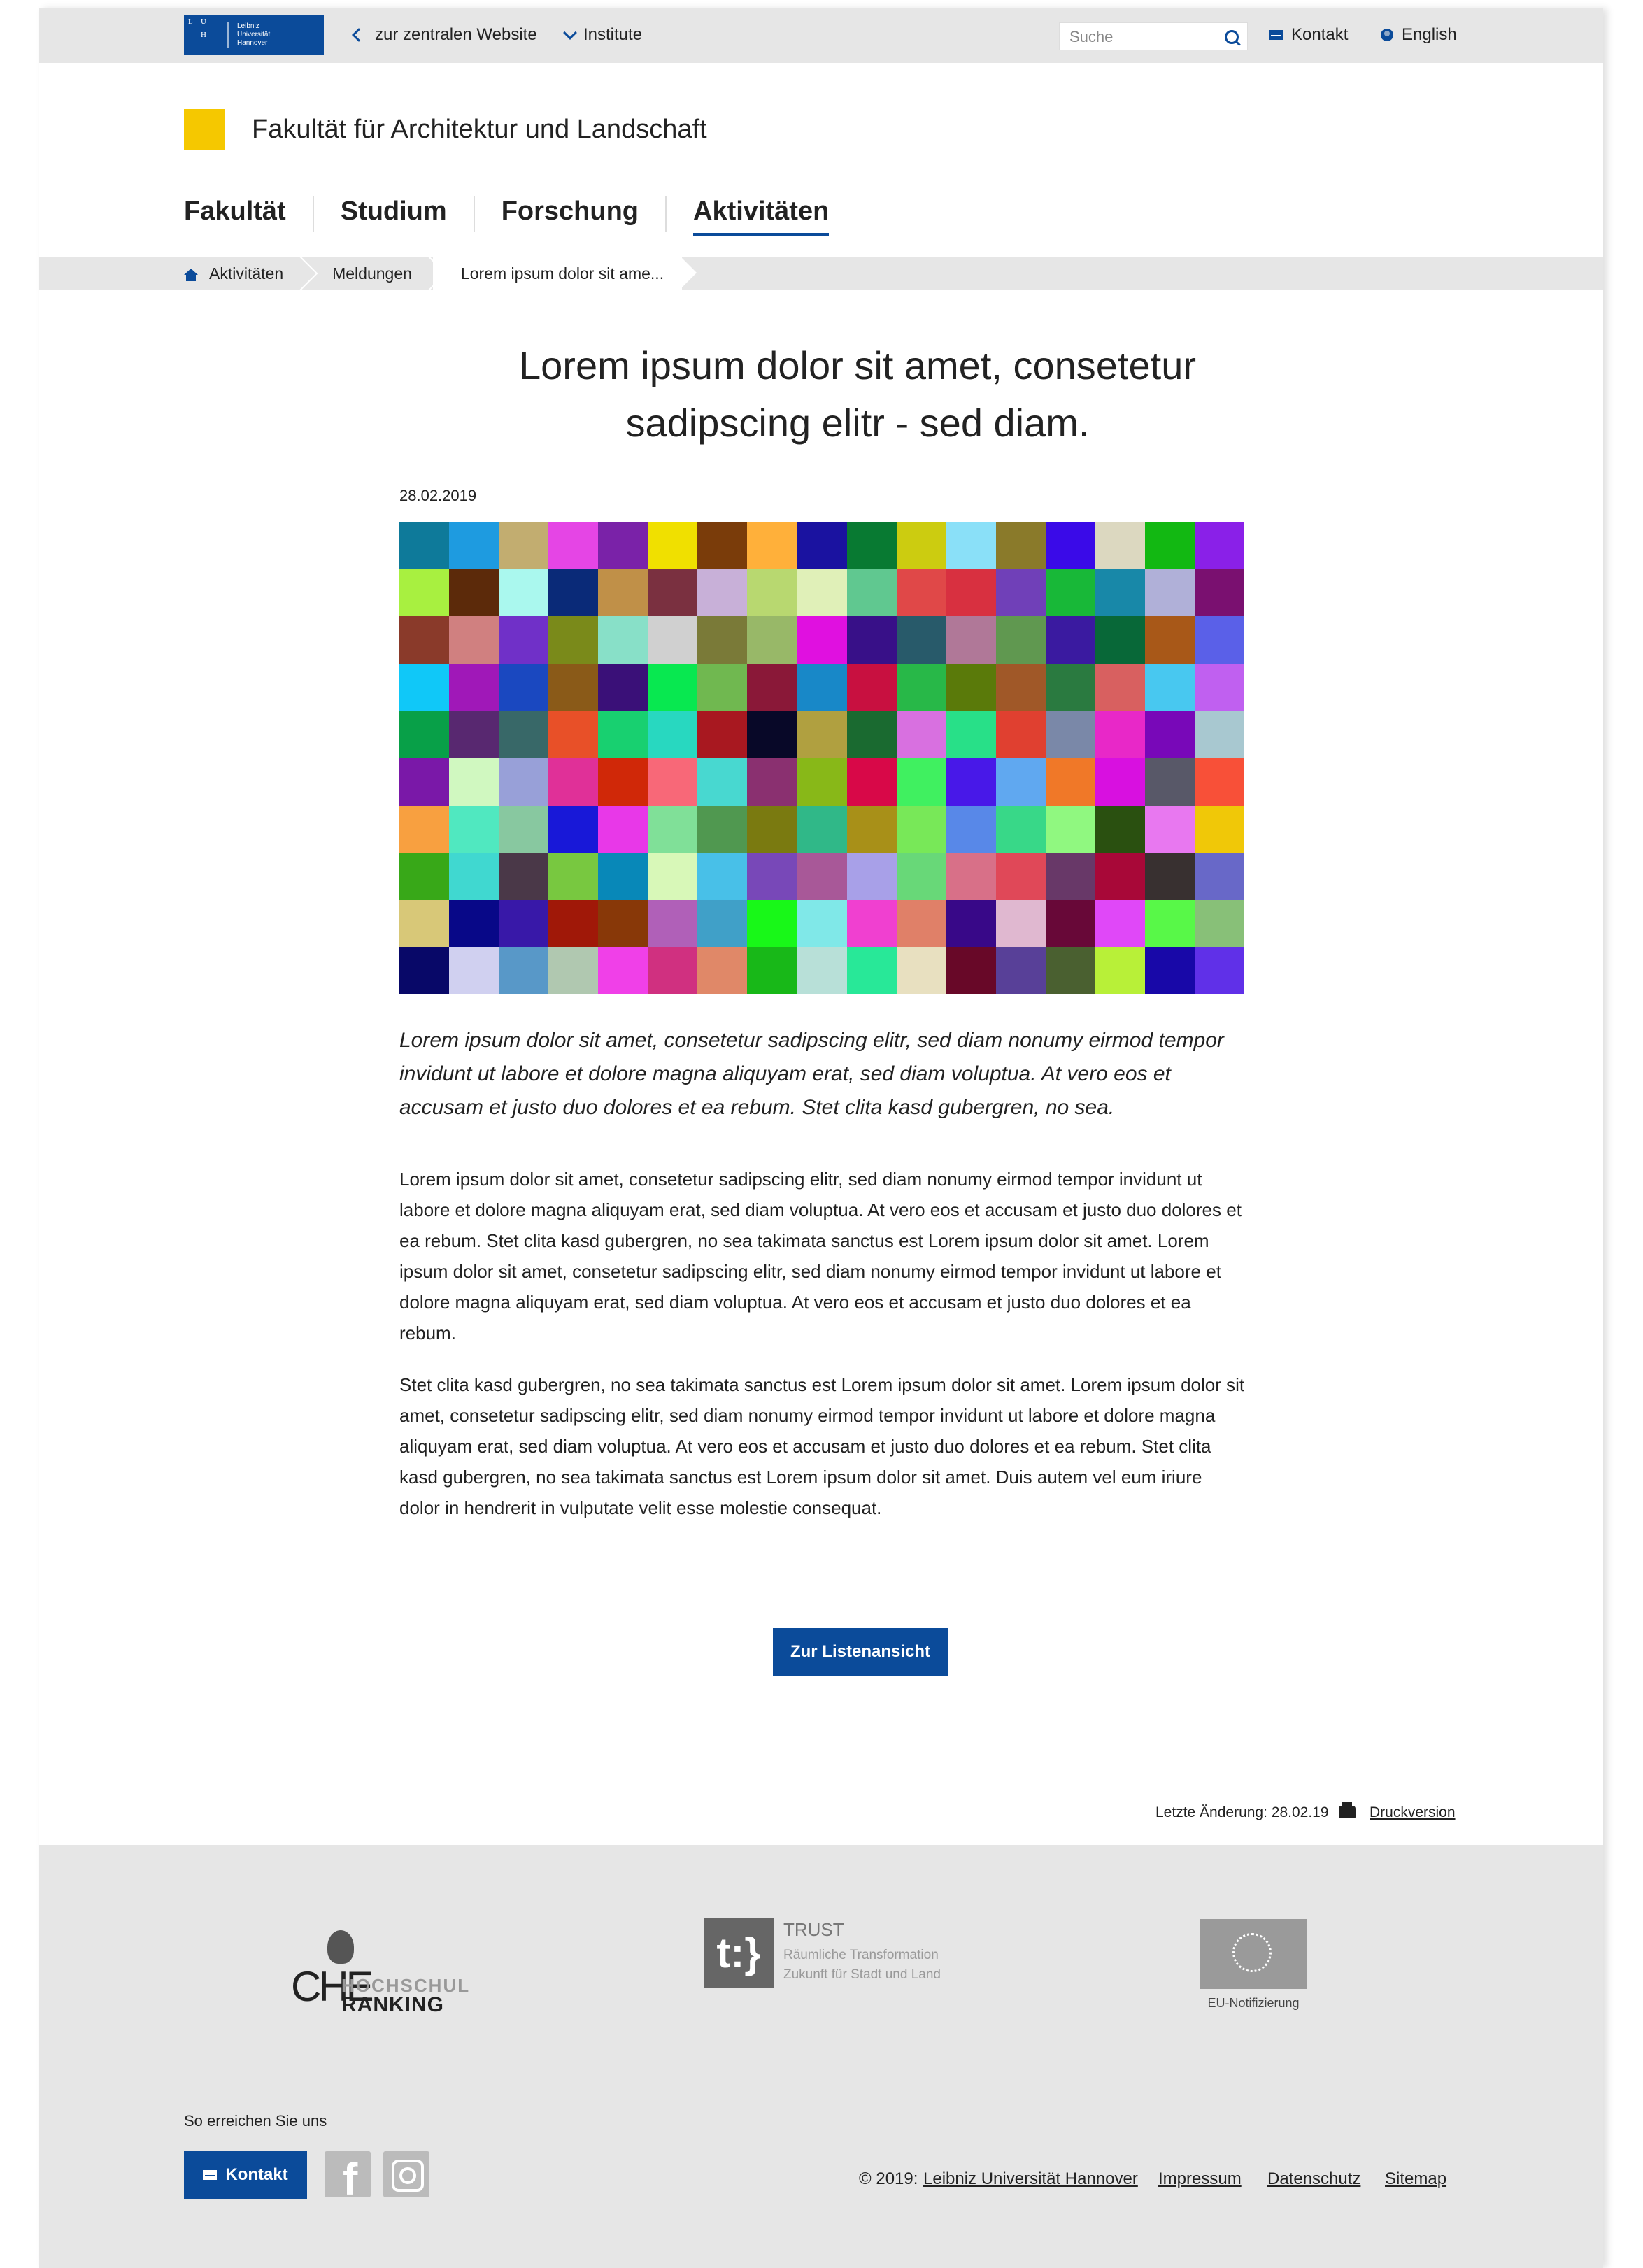 The width and height of the screenshot is (1643, 2268). What do you see at coordinates (860, 1652) in the screenshot?
I see `list-view-button: Zur Listenansicht` at bounding box center [860, 1652].